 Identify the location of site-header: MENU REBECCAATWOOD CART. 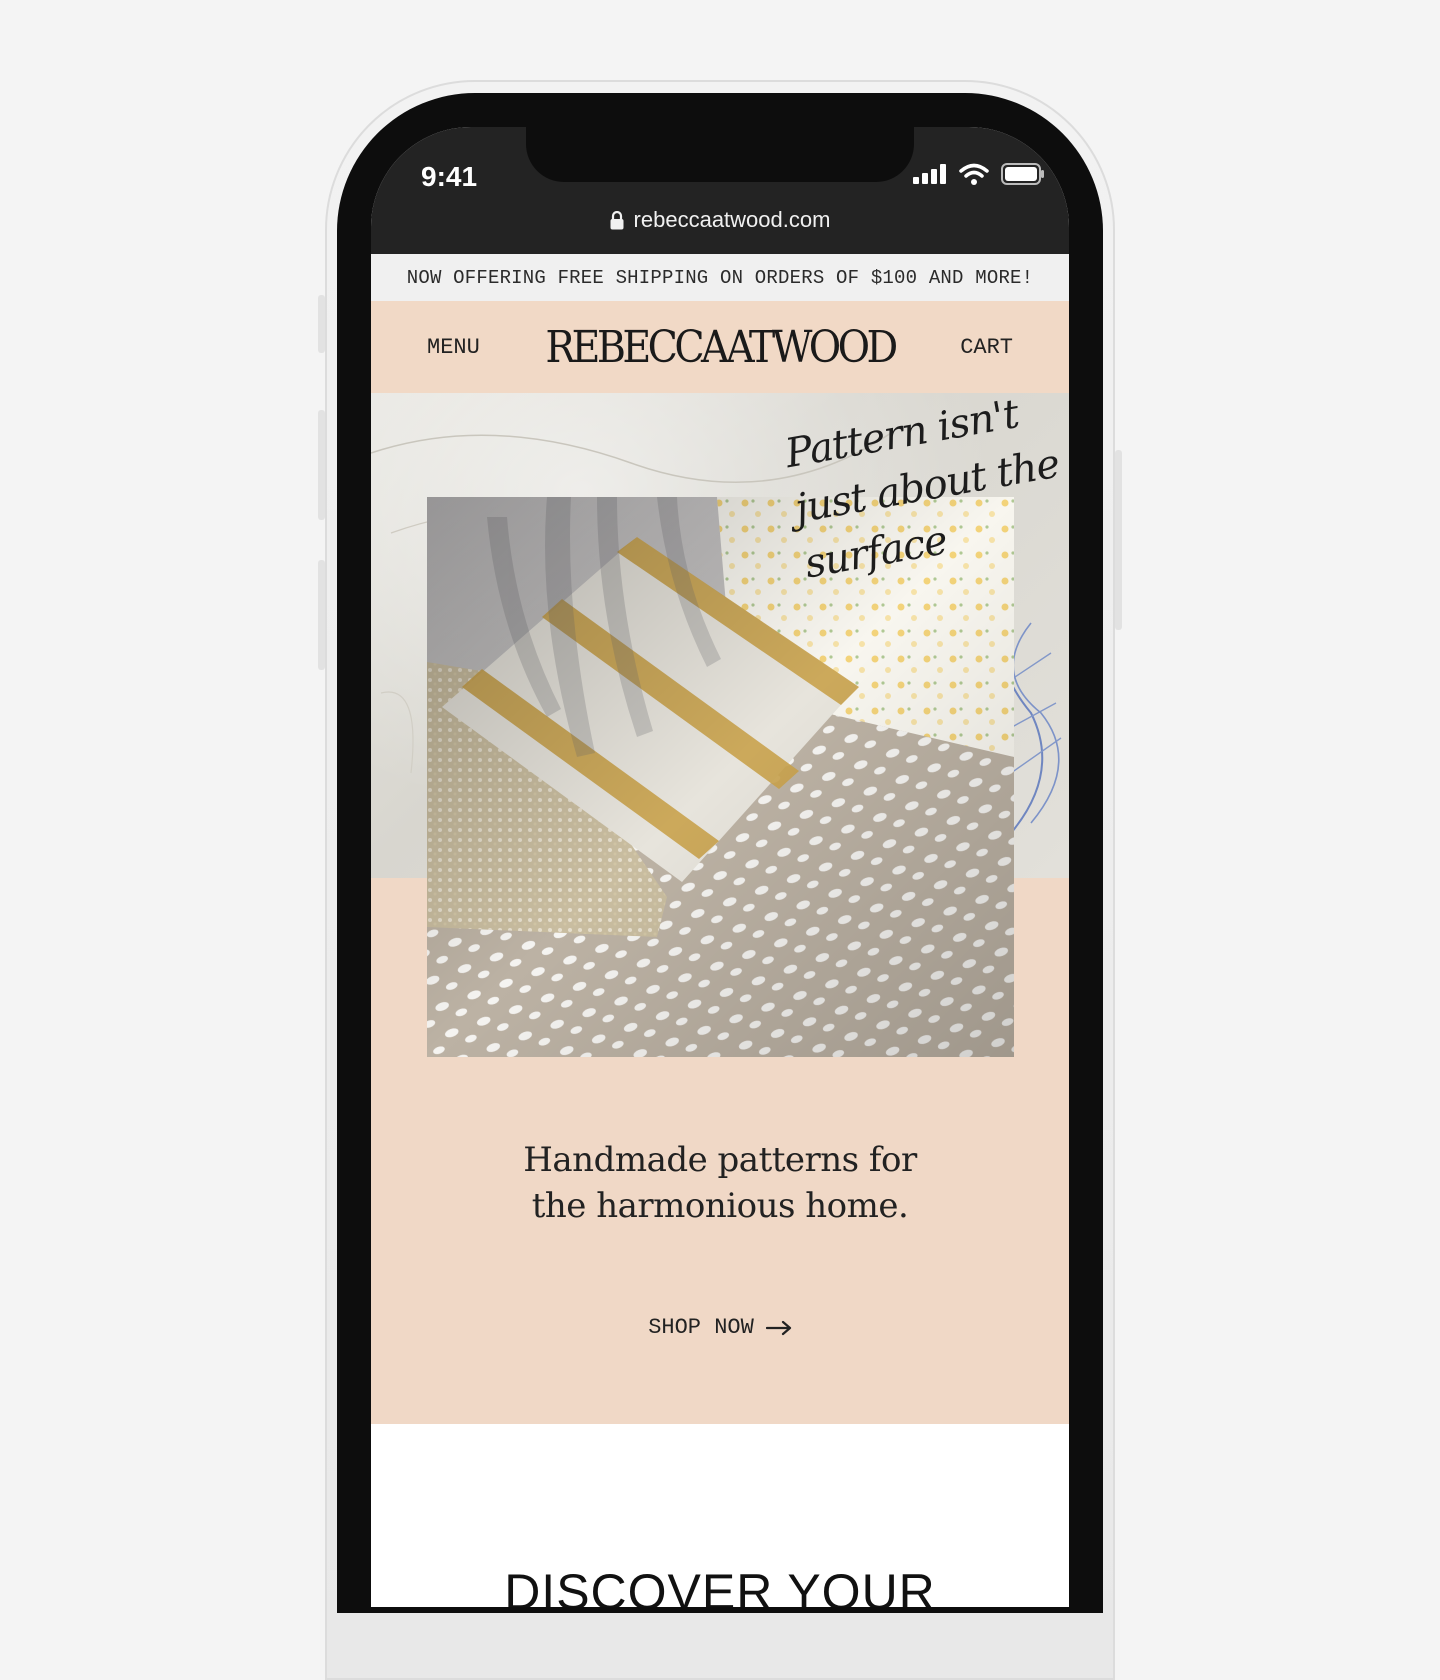
(720, 347).